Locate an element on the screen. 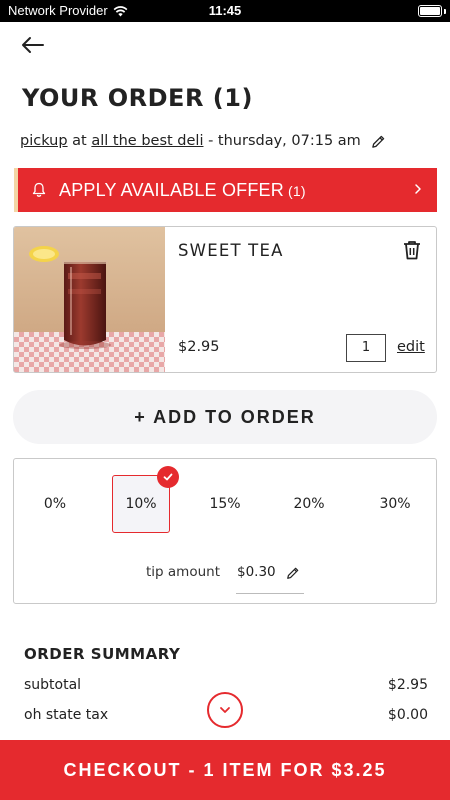 This screenshot has width=450, height=800. summary-label: subtotal is located at coordinates (53, 685).